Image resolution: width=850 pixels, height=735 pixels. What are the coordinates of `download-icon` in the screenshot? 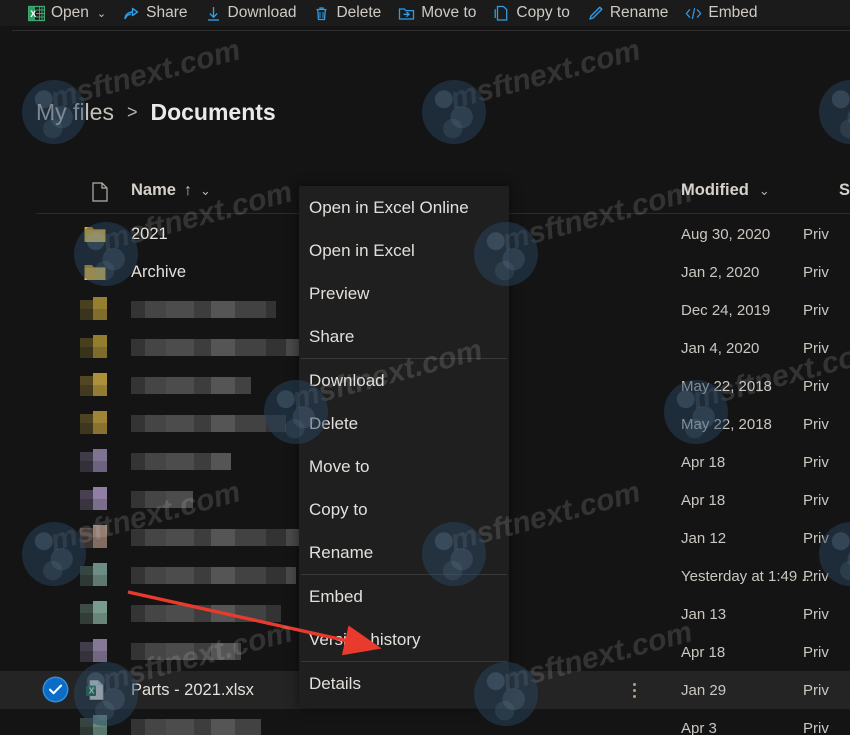 It's located at (213, 13).